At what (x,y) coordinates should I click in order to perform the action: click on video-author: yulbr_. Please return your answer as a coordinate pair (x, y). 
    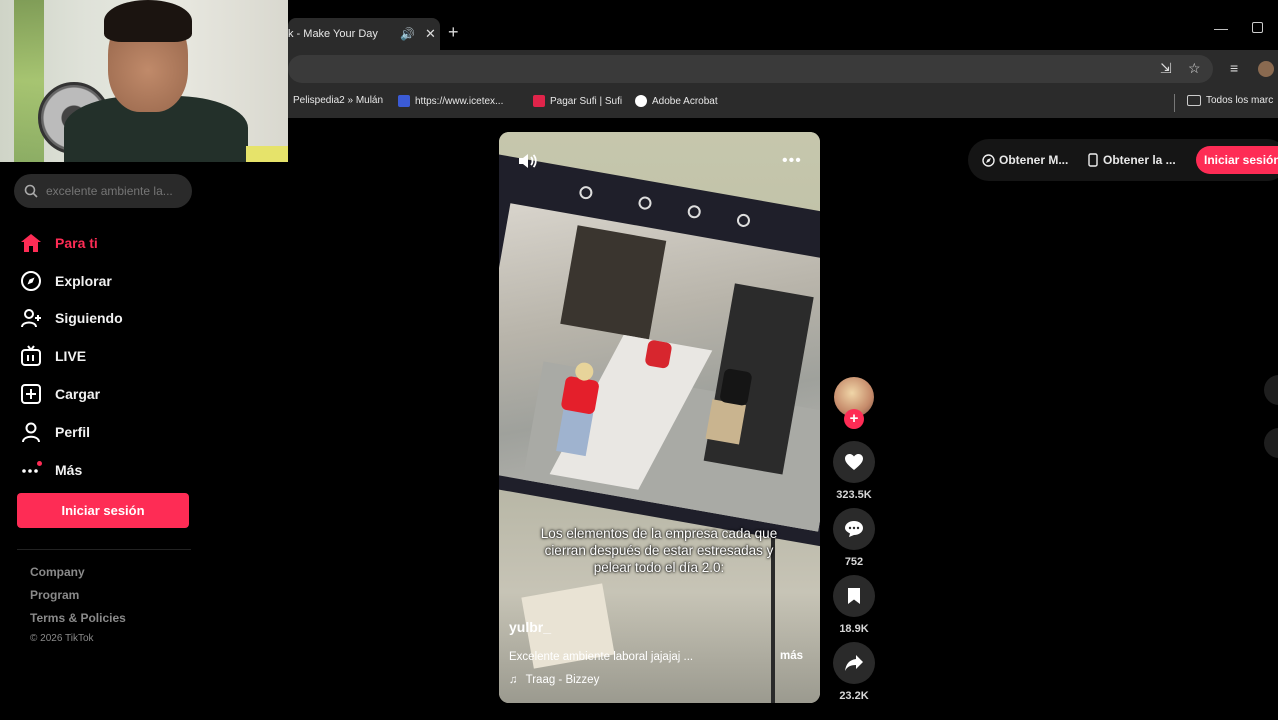
    Looking at the image, I should click on (530, 627).